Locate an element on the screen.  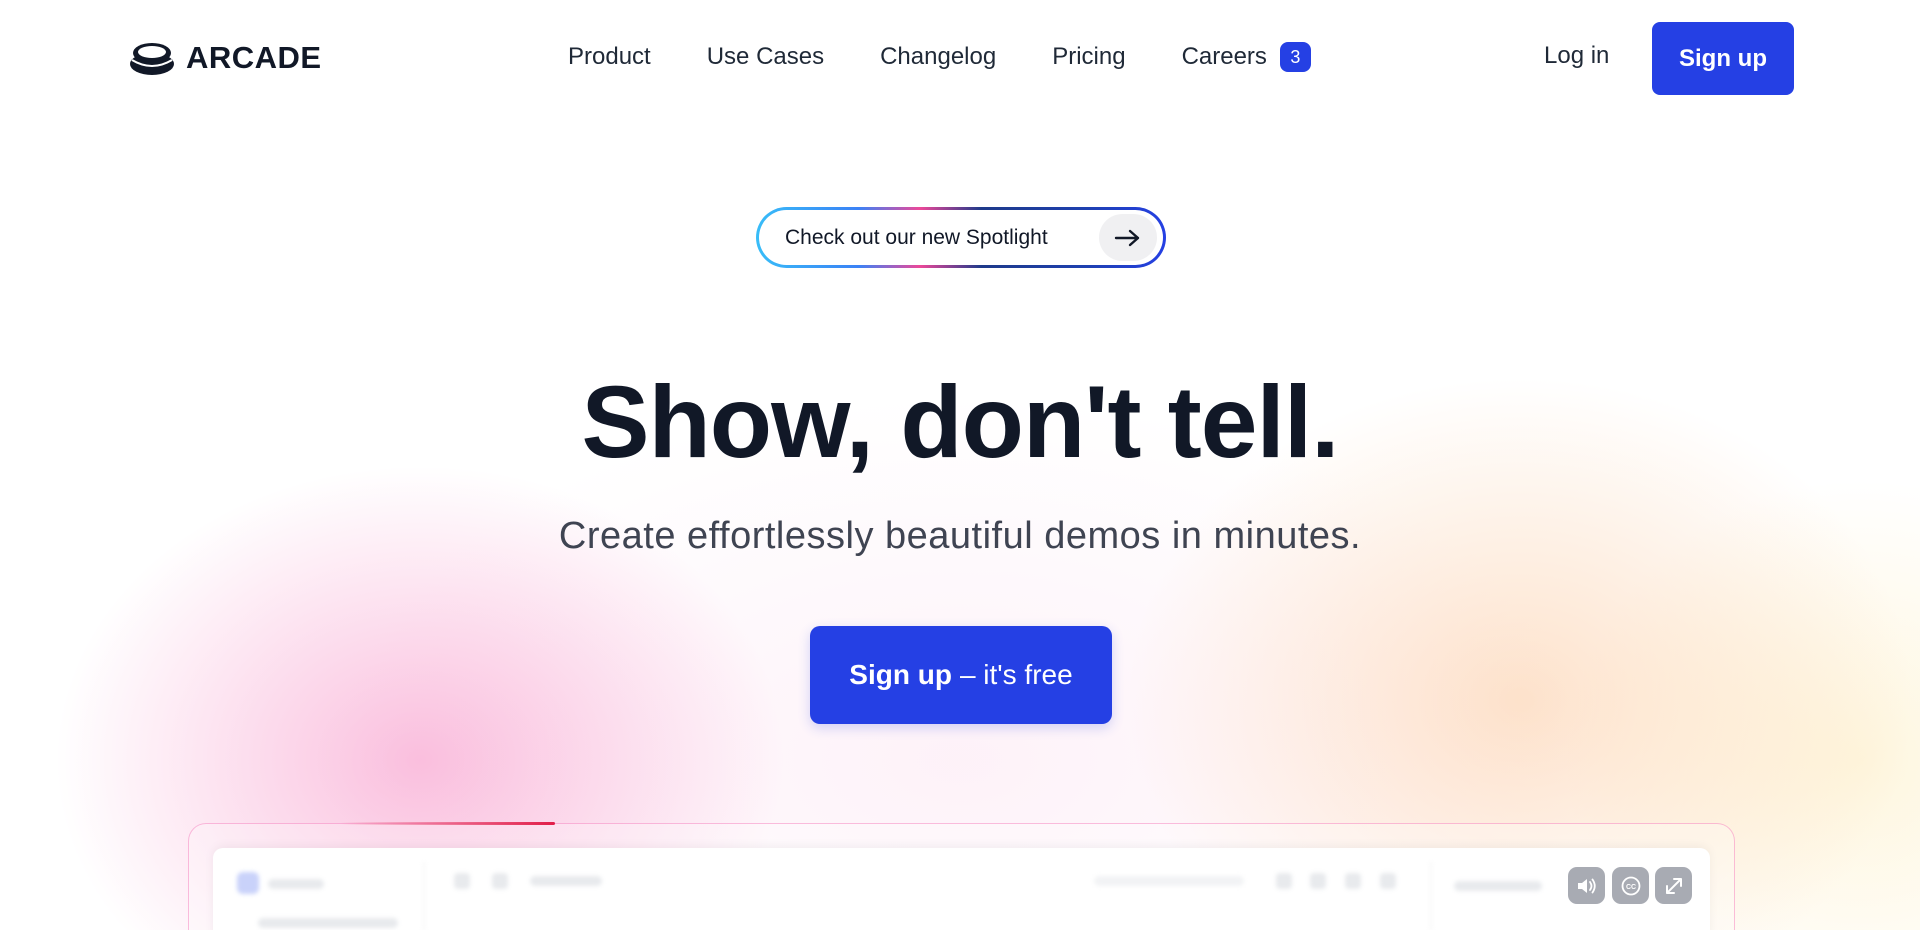
demo-app-logo is located at coordinates (248, 883).